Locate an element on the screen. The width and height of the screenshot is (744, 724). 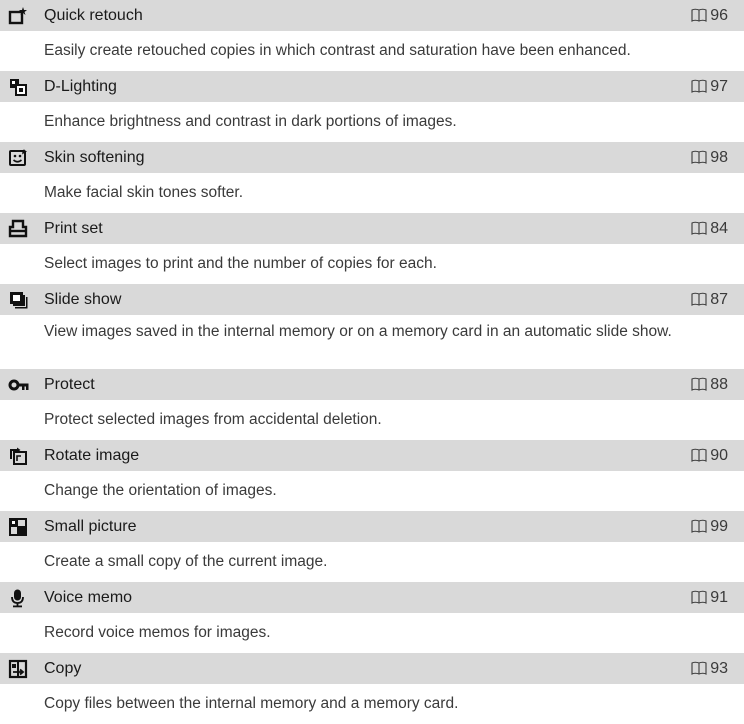
page-number: 88 is located at coordinates (719, 384).